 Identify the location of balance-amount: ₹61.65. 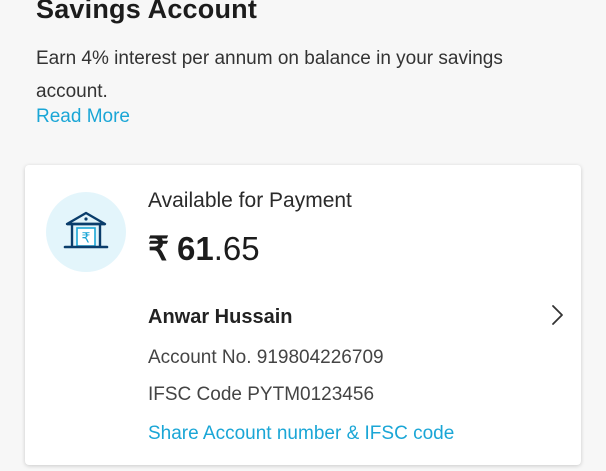
(204, 248).